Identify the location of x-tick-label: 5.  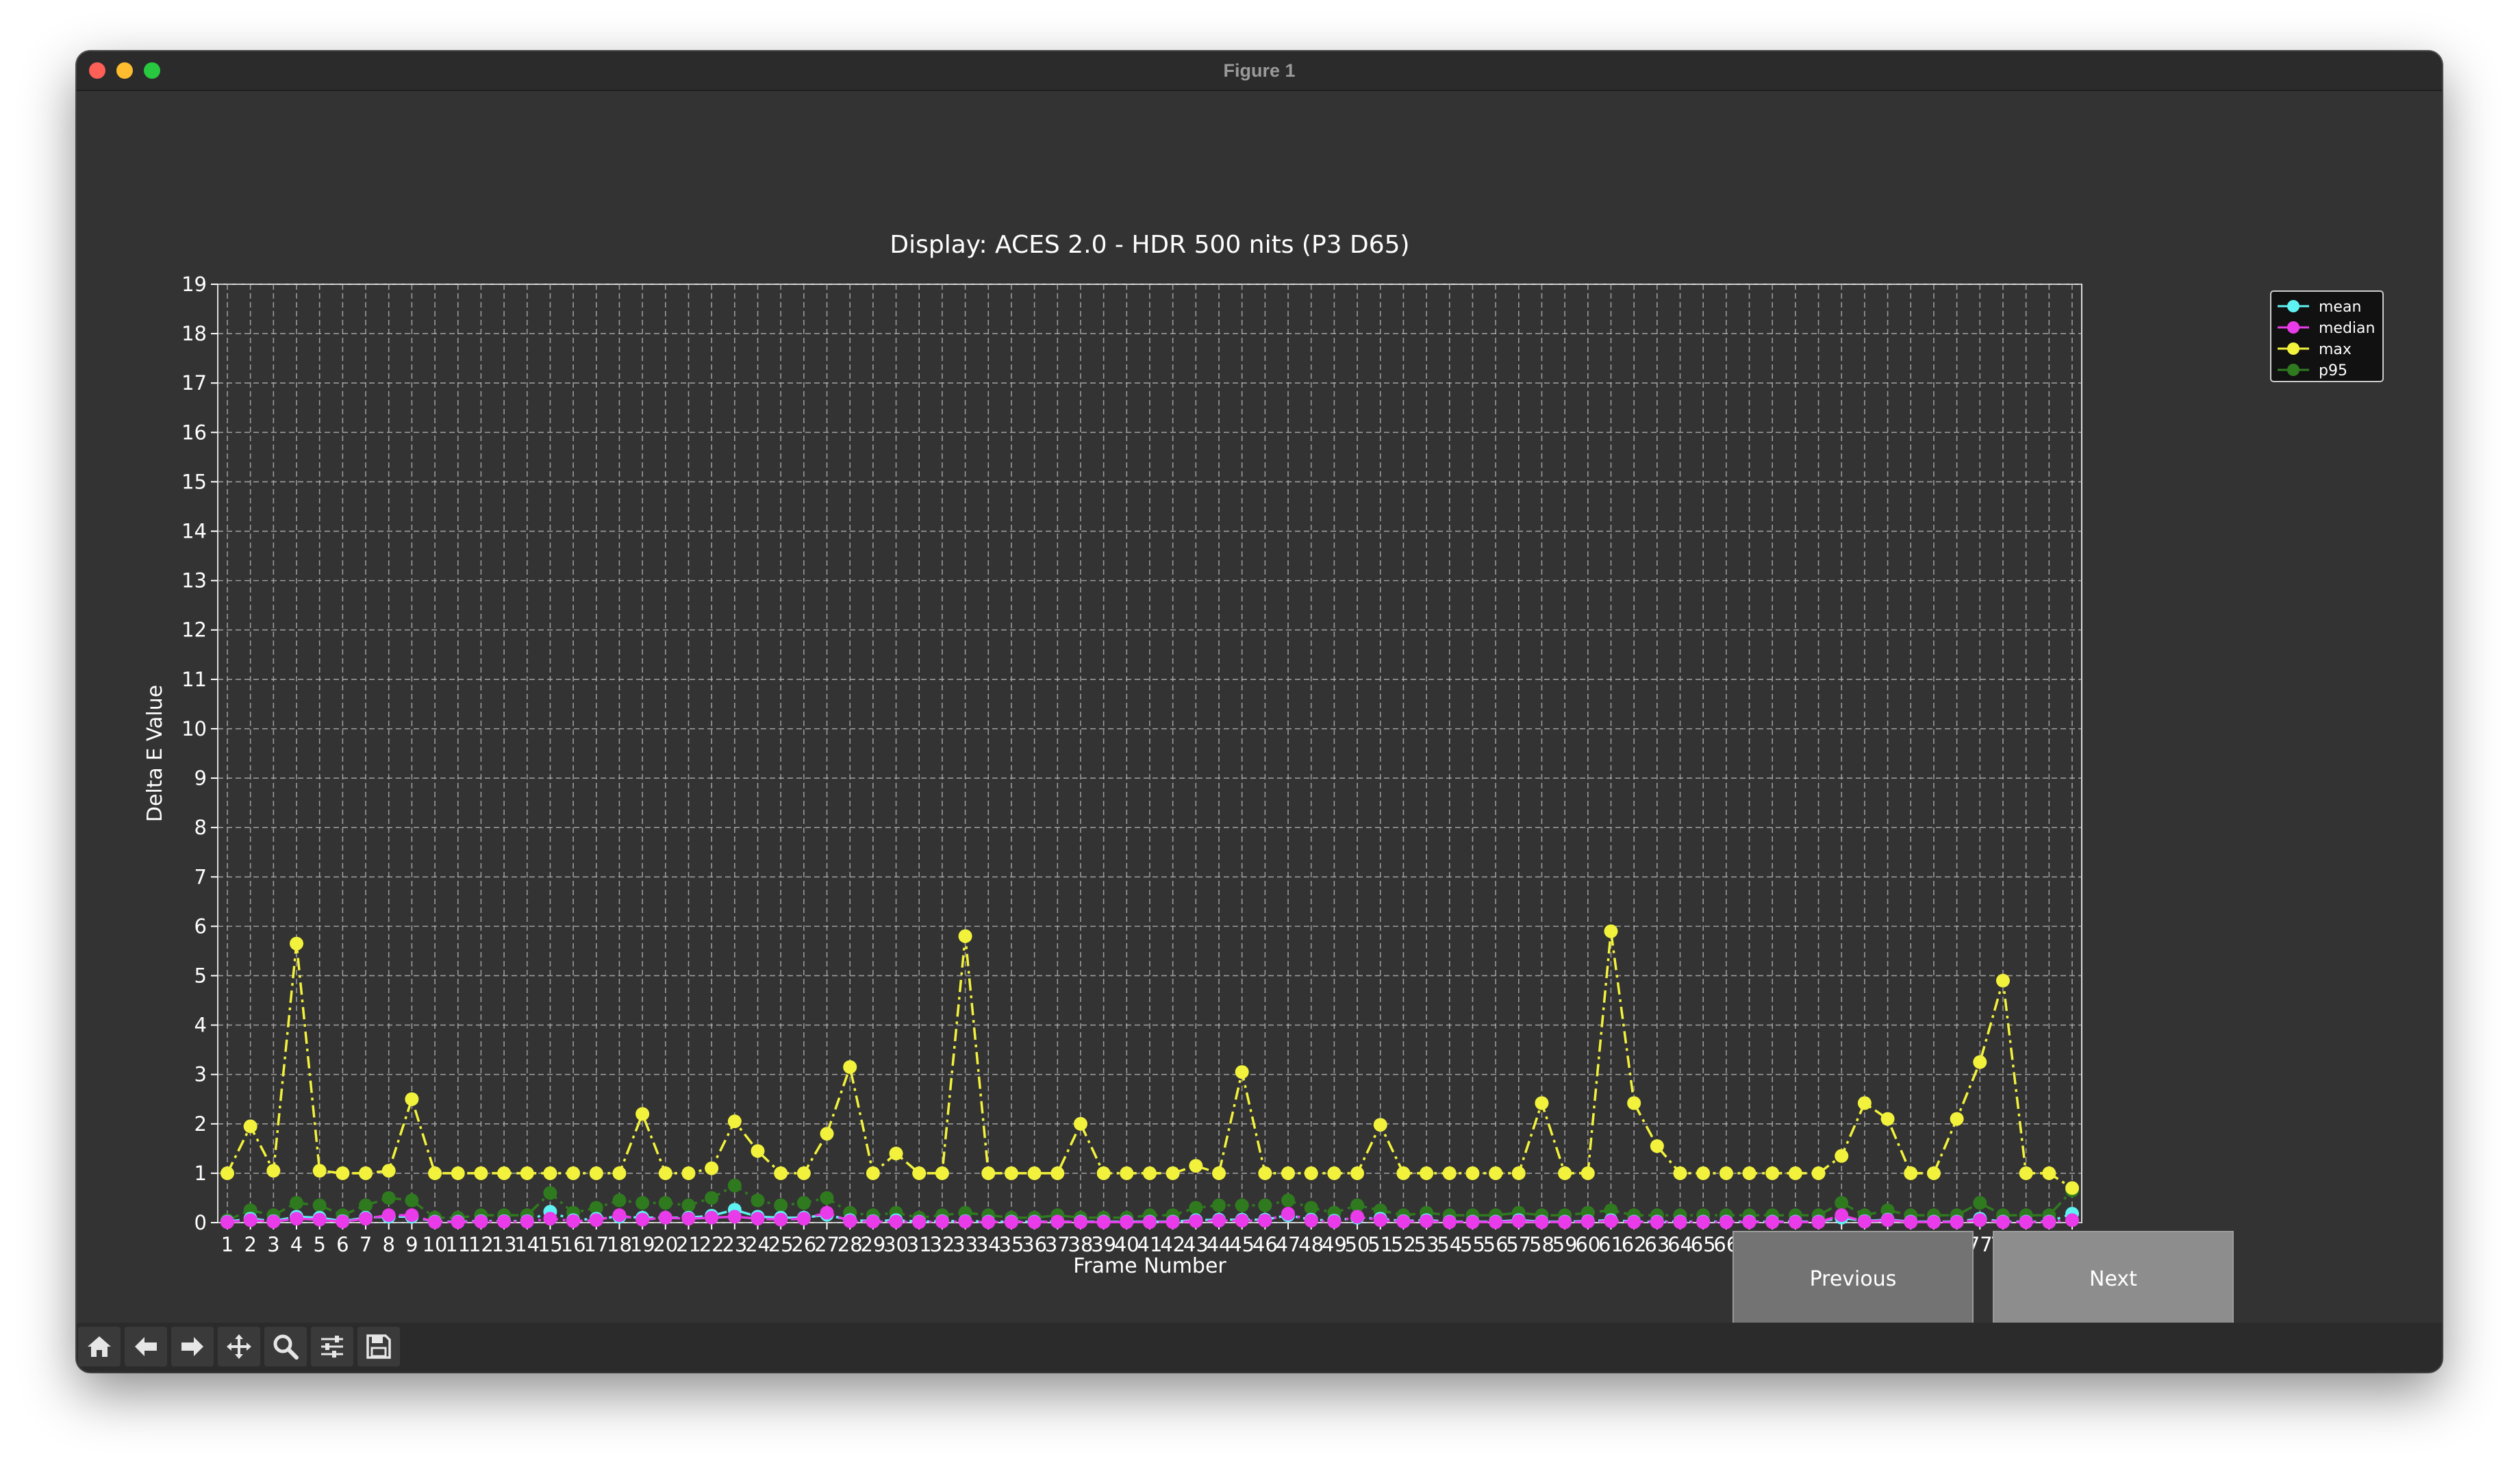
(319, 1244).